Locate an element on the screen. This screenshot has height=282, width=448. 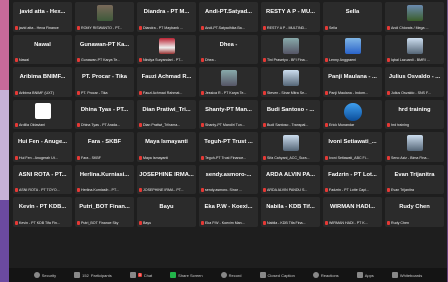
whiteboards-label: Whiteboards is located at coordinates (411, 275).